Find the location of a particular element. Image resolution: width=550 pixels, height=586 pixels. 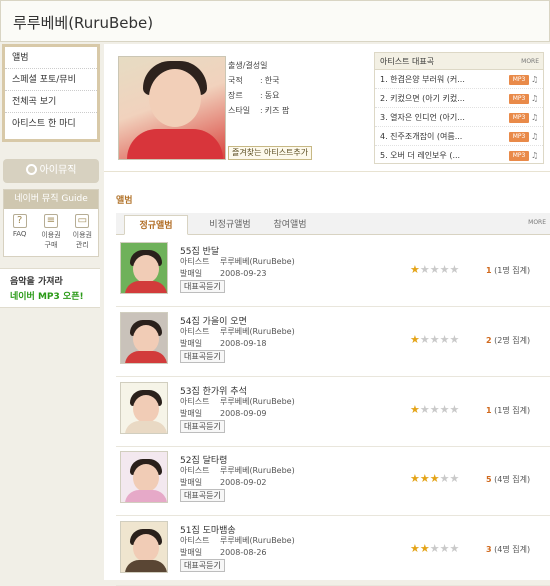

artist-title-bar: 루루베베(RuruBebe) is located at coordinates (275, 21).